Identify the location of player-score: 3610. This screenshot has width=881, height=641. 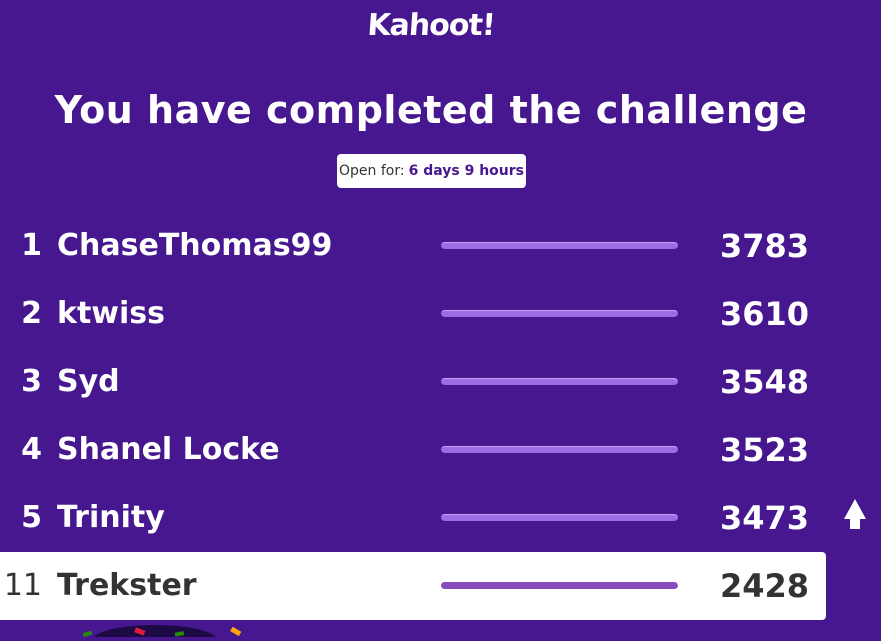
(764, 314).